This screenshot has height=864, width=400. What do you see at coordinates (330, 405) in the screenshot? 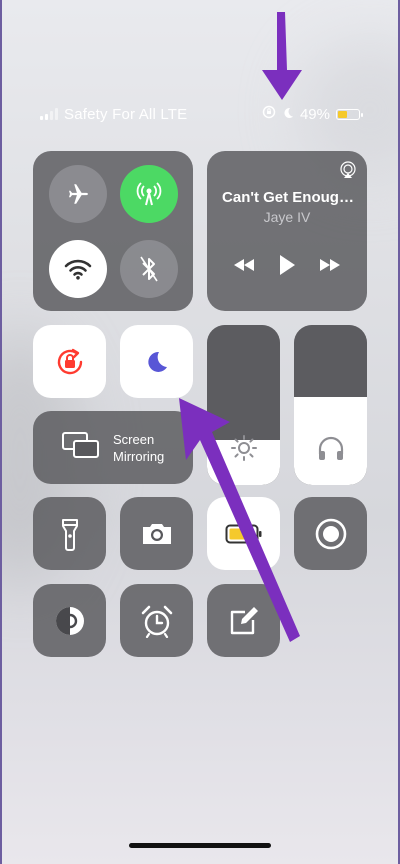
I see `volume-slider` at bounding box center [330, 405].